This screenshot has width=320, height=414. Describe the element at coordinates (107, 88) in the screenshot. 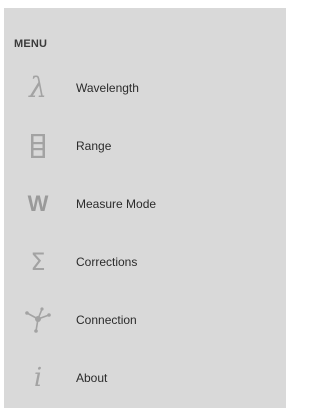

I see `menu-item-label: Wavelength` at that location.